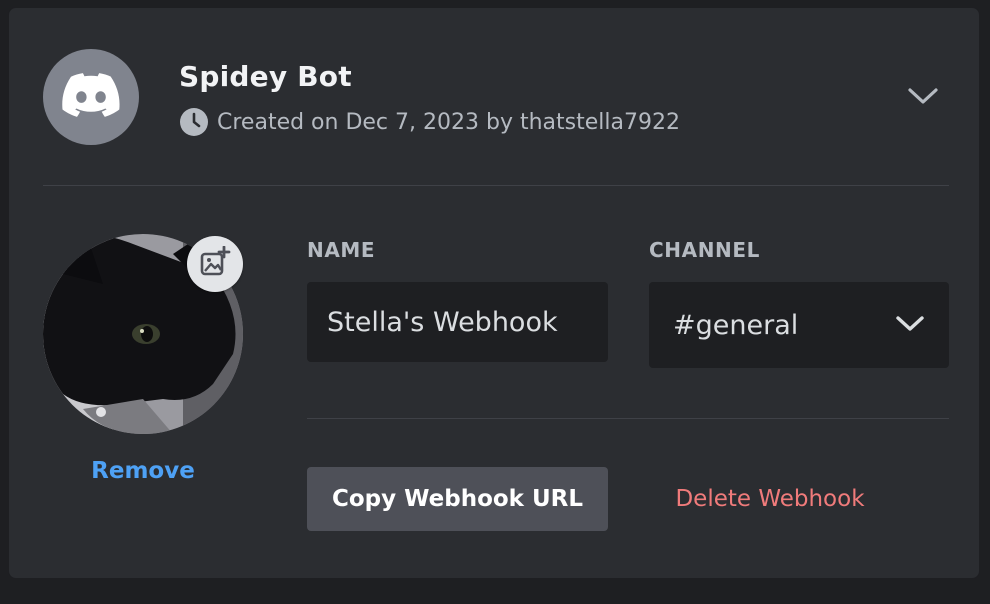  I want to click on discord-logo-icon, so click(91, 97).